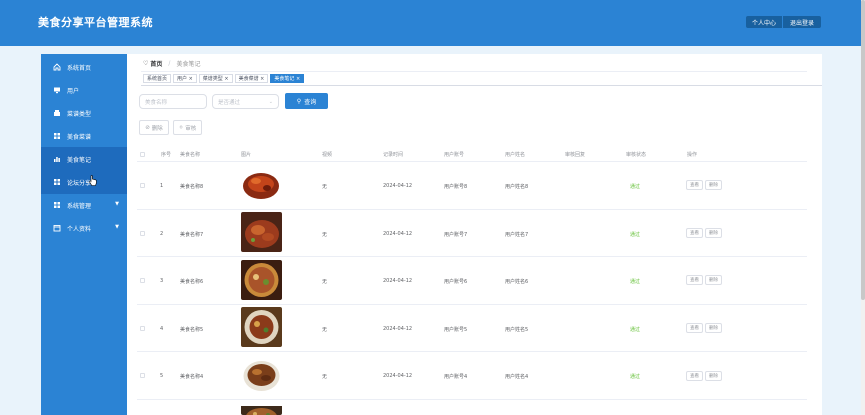 Image resolution: width=865 pixels, height=415 pixels. Describe the element at coordinates (215, 78) in the screenshot. I see `tag-recipe-types: 菜谱类型 ×` at that location.